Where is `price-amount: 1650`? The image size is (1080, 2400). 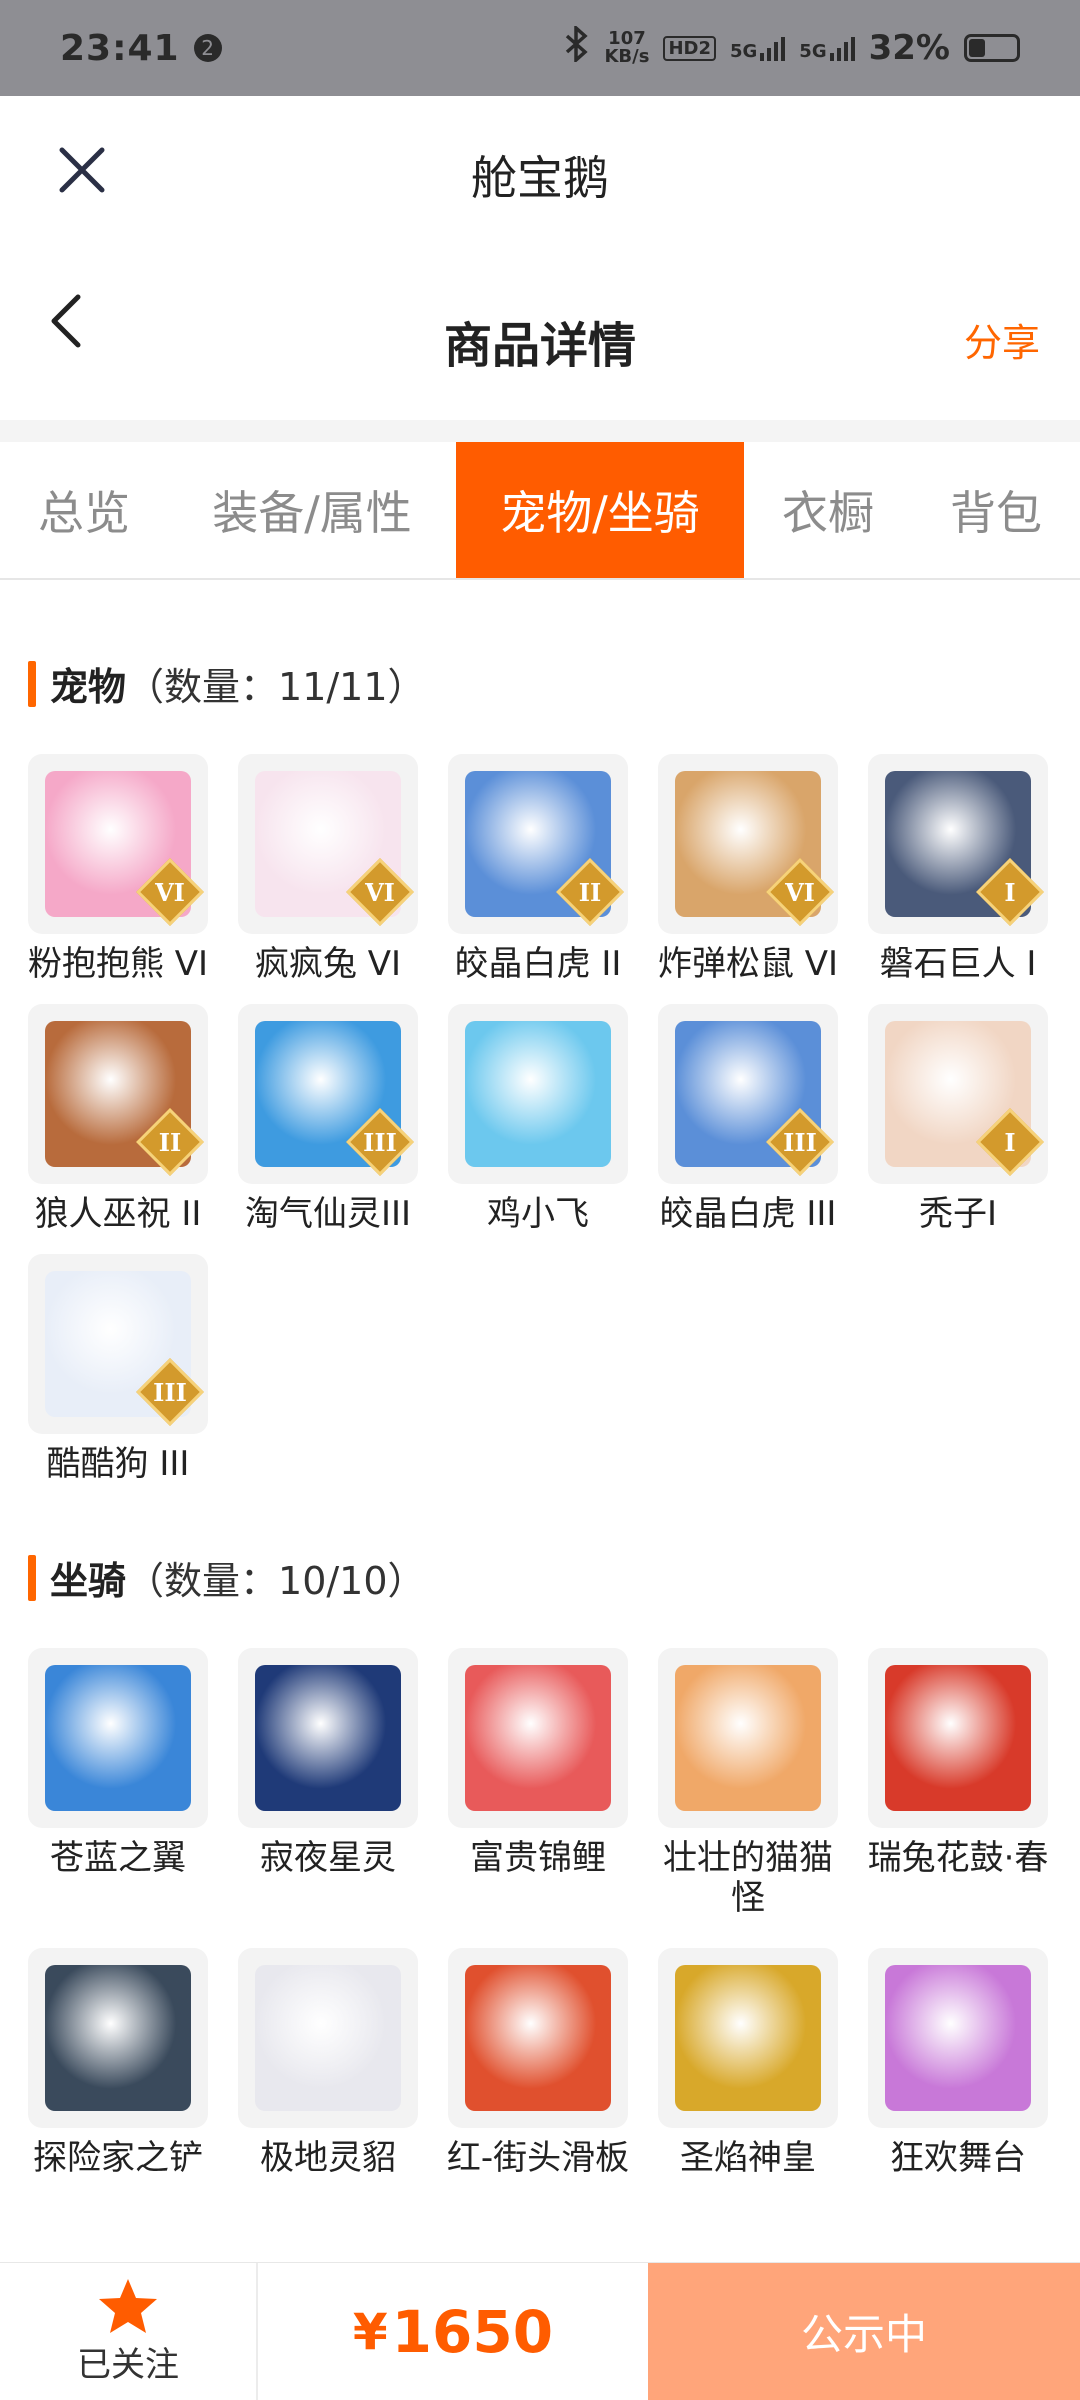
price-amount: 1650 is located at coordinates (472, 2331).